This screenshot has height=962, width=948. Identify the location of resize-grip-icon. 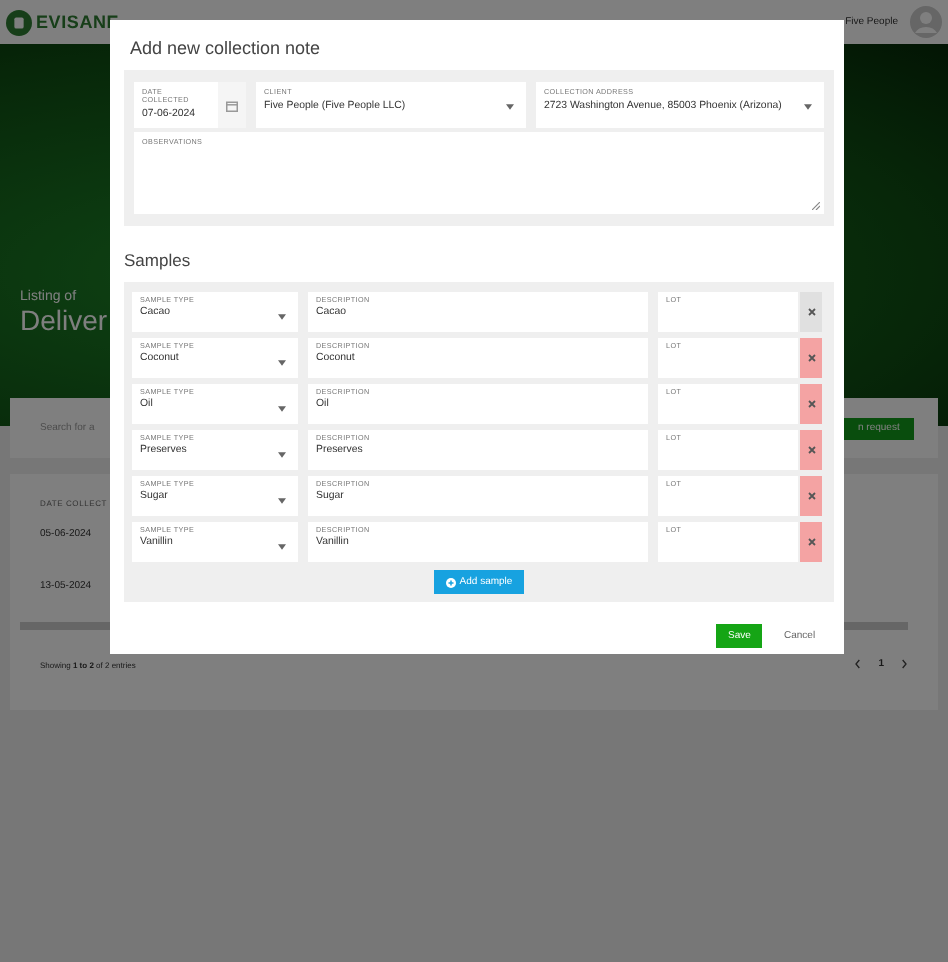
(816, 206).